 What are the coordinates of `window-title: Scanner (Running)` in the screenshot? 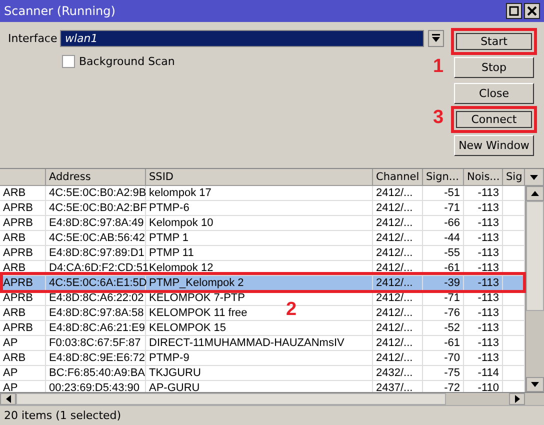 It's located at (60, 11).